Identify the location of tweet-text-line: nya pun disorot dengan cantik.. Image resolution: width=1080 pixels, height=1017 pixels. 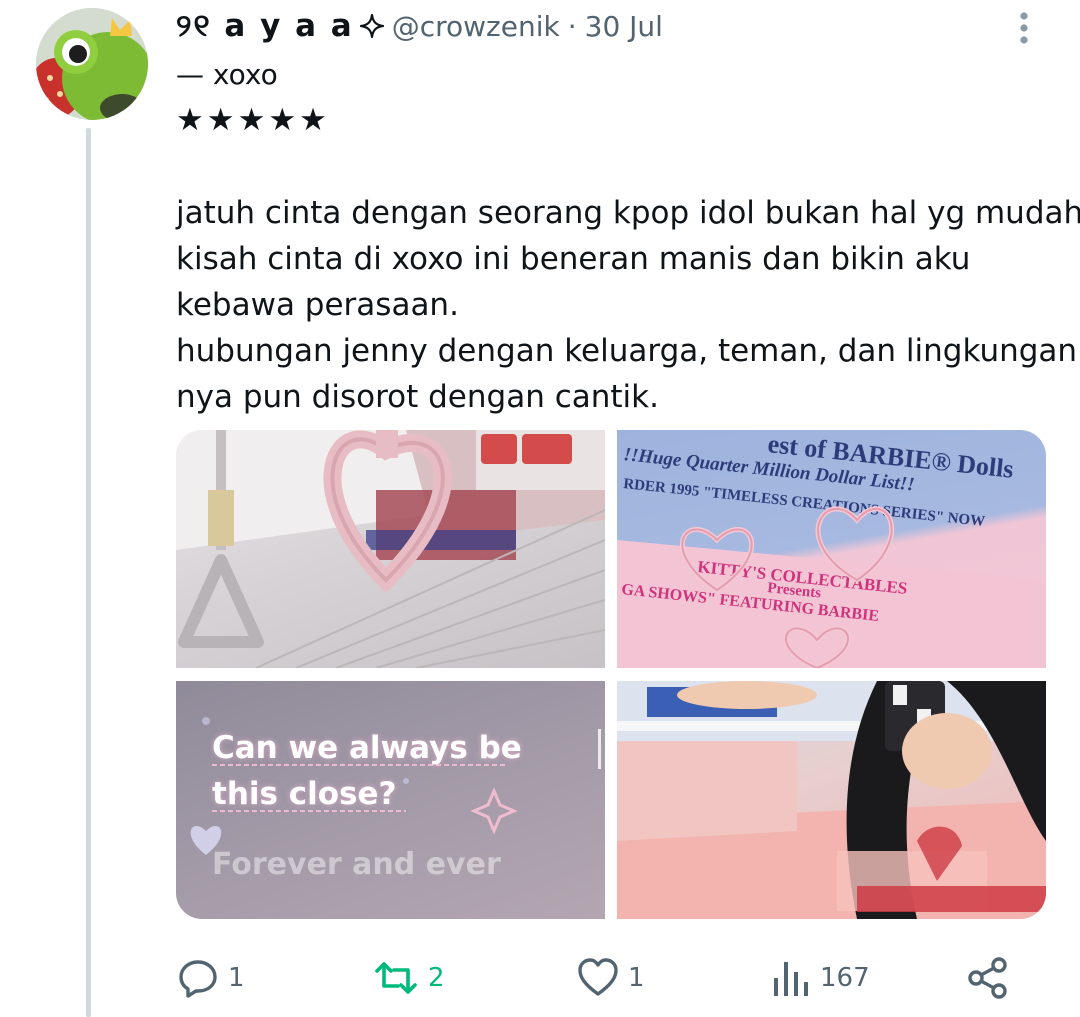
(417, 397).